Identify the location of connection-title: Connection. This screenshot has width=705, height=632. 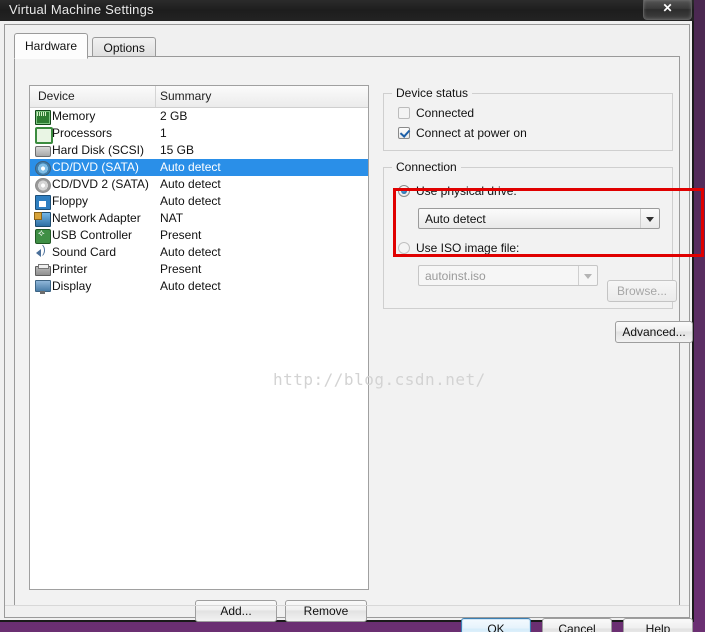
(426, 167).